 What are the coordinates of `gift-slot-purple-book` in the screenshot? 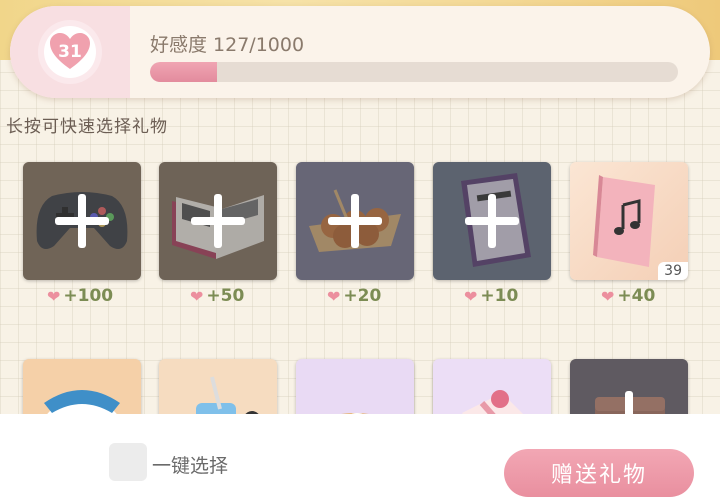 It's located at (492, 221).